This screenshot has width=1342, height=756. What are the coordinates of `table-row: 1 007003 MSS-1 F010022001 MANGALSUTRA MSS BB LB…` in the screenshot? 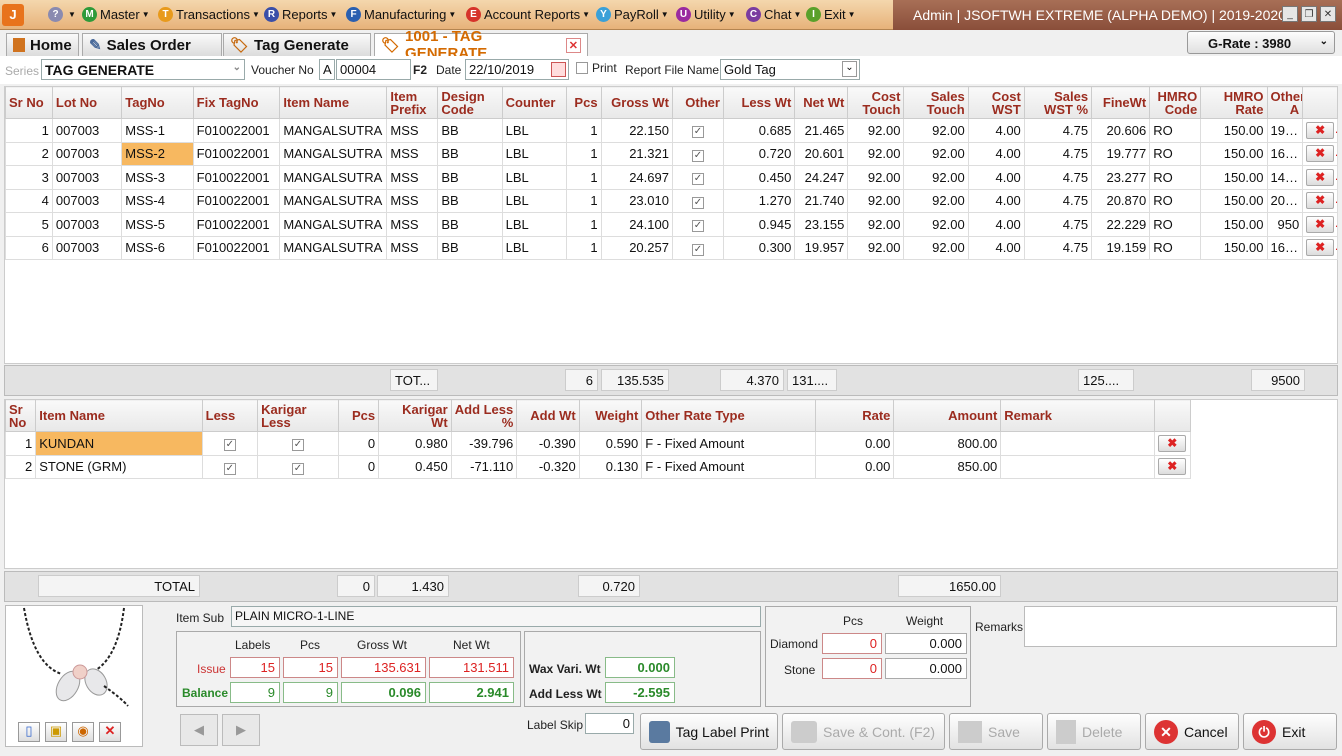 It's located at (671, 130).